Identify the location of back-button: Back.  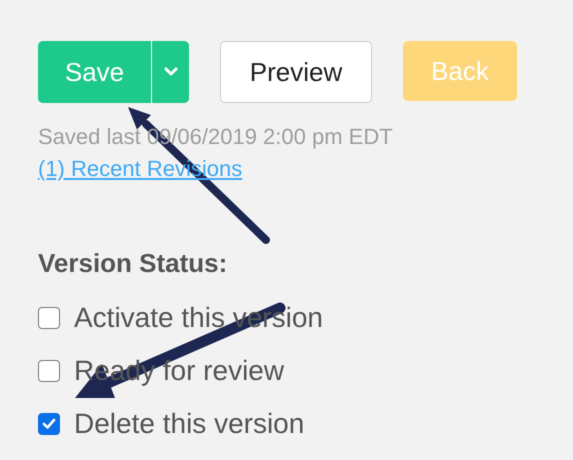
(460, 71).